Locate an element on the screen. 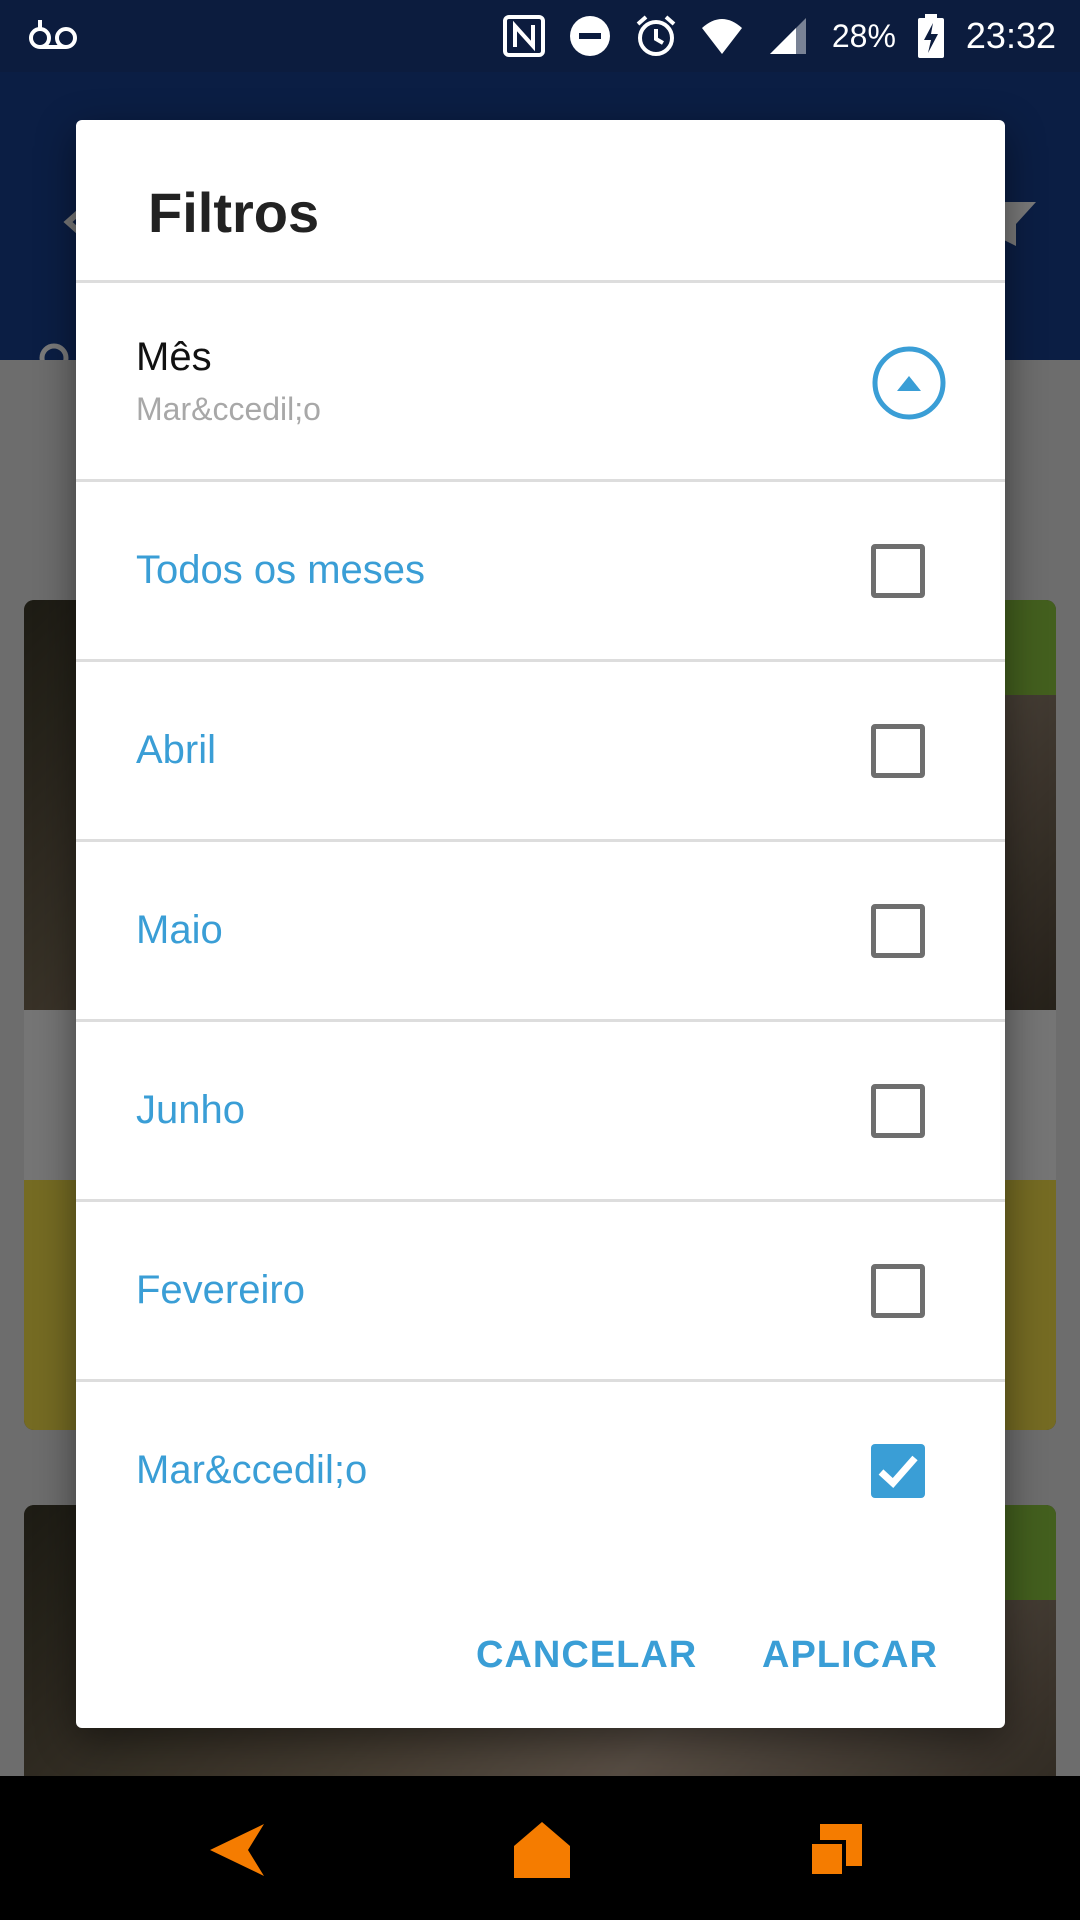 This screenshot has height=1920, width=1080. option-label: Junho is located at coordinates (190, 1110).